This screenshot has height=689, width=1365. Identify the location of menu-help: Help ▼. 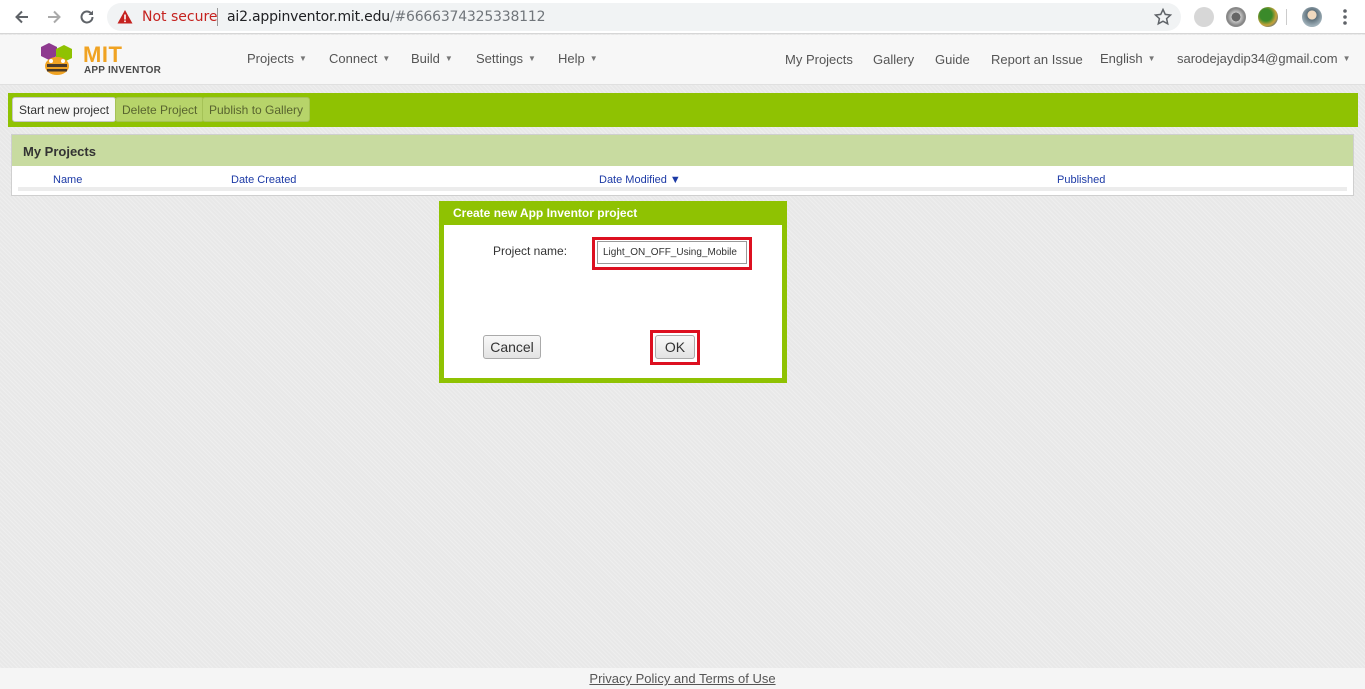
(578, 58).